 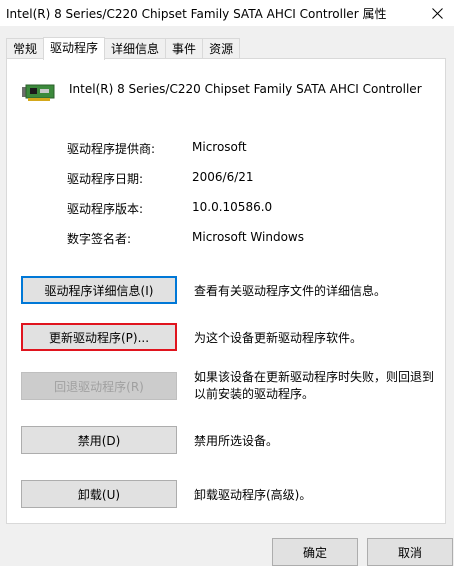 What do you see at coordinates (38, 92) in the screenshot?
I see `controller-card-icon` at bounding box center [38, 92].